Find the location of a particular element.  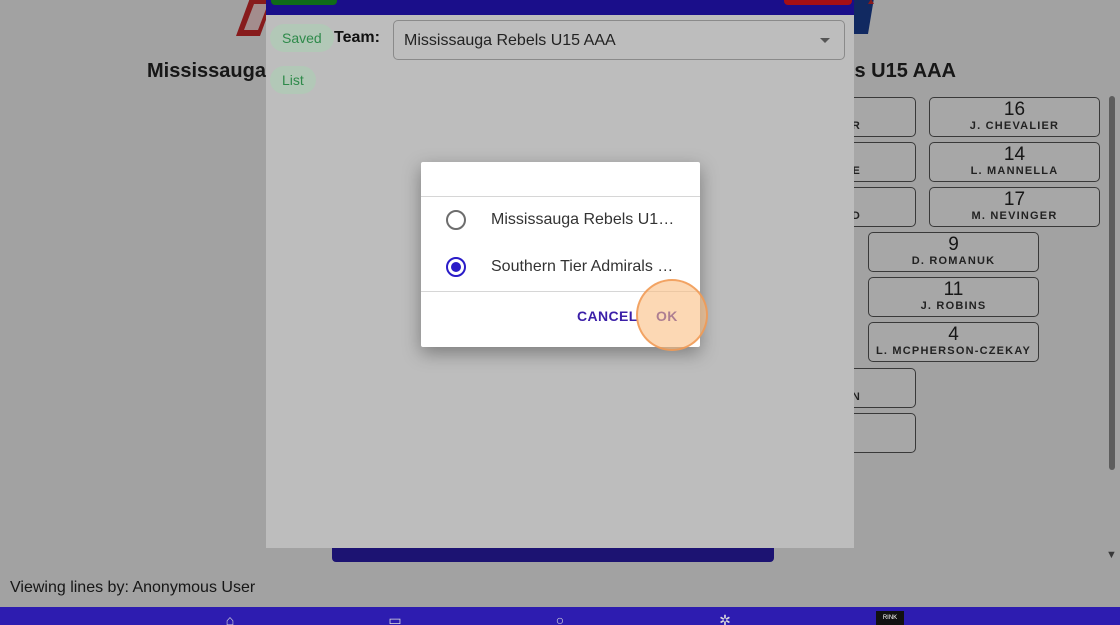

radio-selected-icon is located at coordinates (456, 267).